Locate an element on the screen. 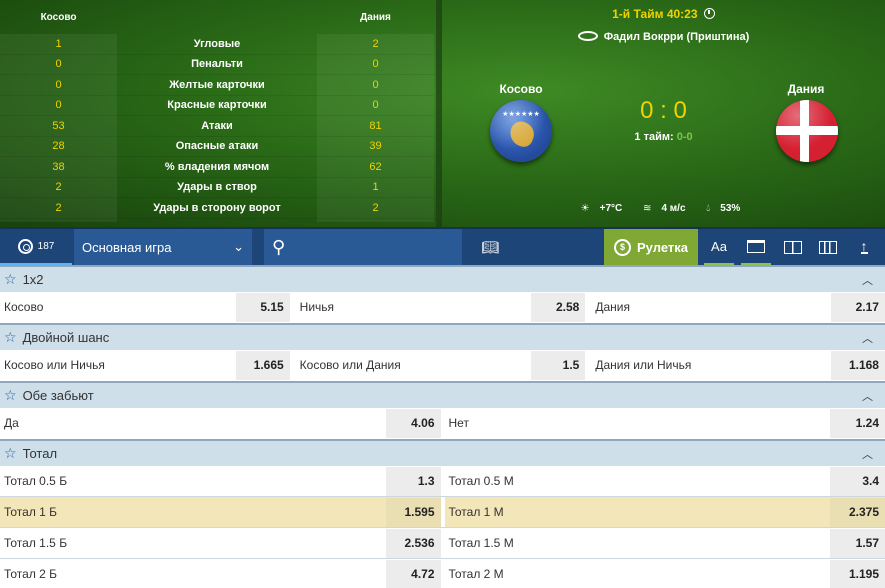 The width and height of the screenshot is (885, 588). bet-outcome-under: Тотал 2 М 1.195 is located at coordinates (664, 573).